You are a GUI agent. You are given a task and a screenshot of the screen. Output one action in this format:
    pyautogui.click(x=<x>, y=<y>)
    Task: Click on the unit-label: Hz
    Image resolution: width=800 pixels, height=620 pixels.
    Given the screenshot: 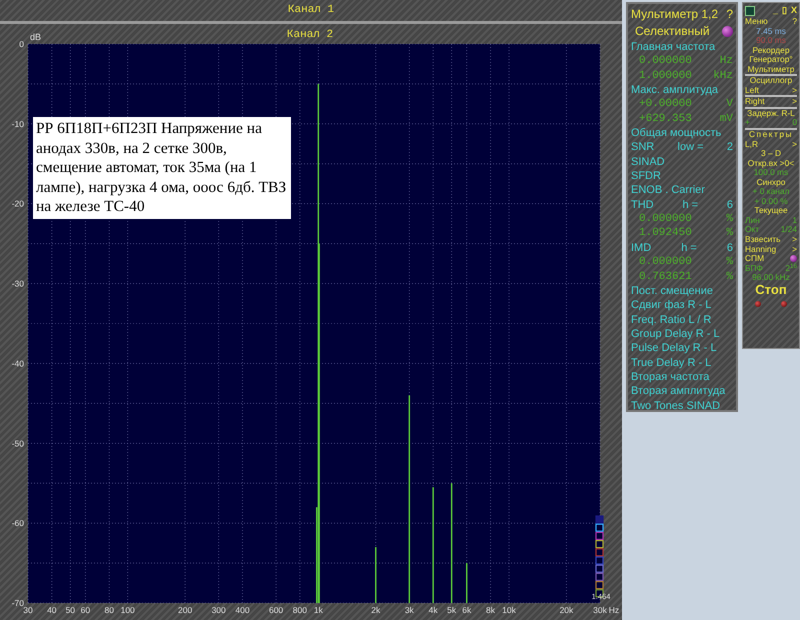 What is the action you would take?
    pyautogui.click(x=726, y=61)
    